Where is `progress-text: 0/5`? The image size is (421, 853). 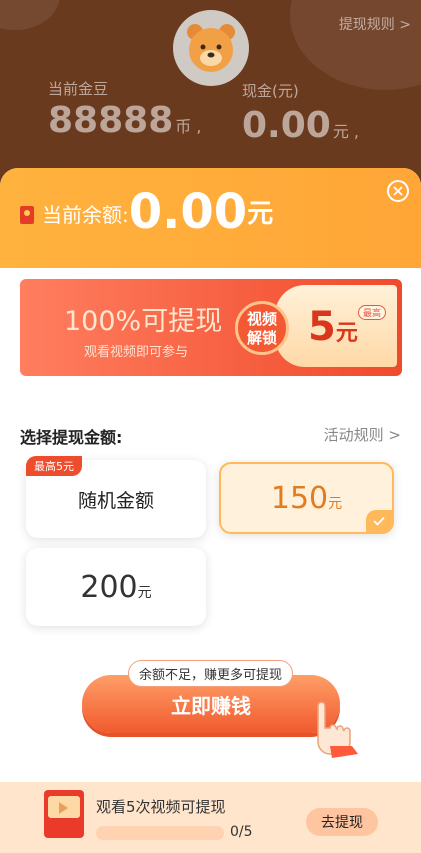 progress-text: 0/5 is located at coordinates (241, 832).